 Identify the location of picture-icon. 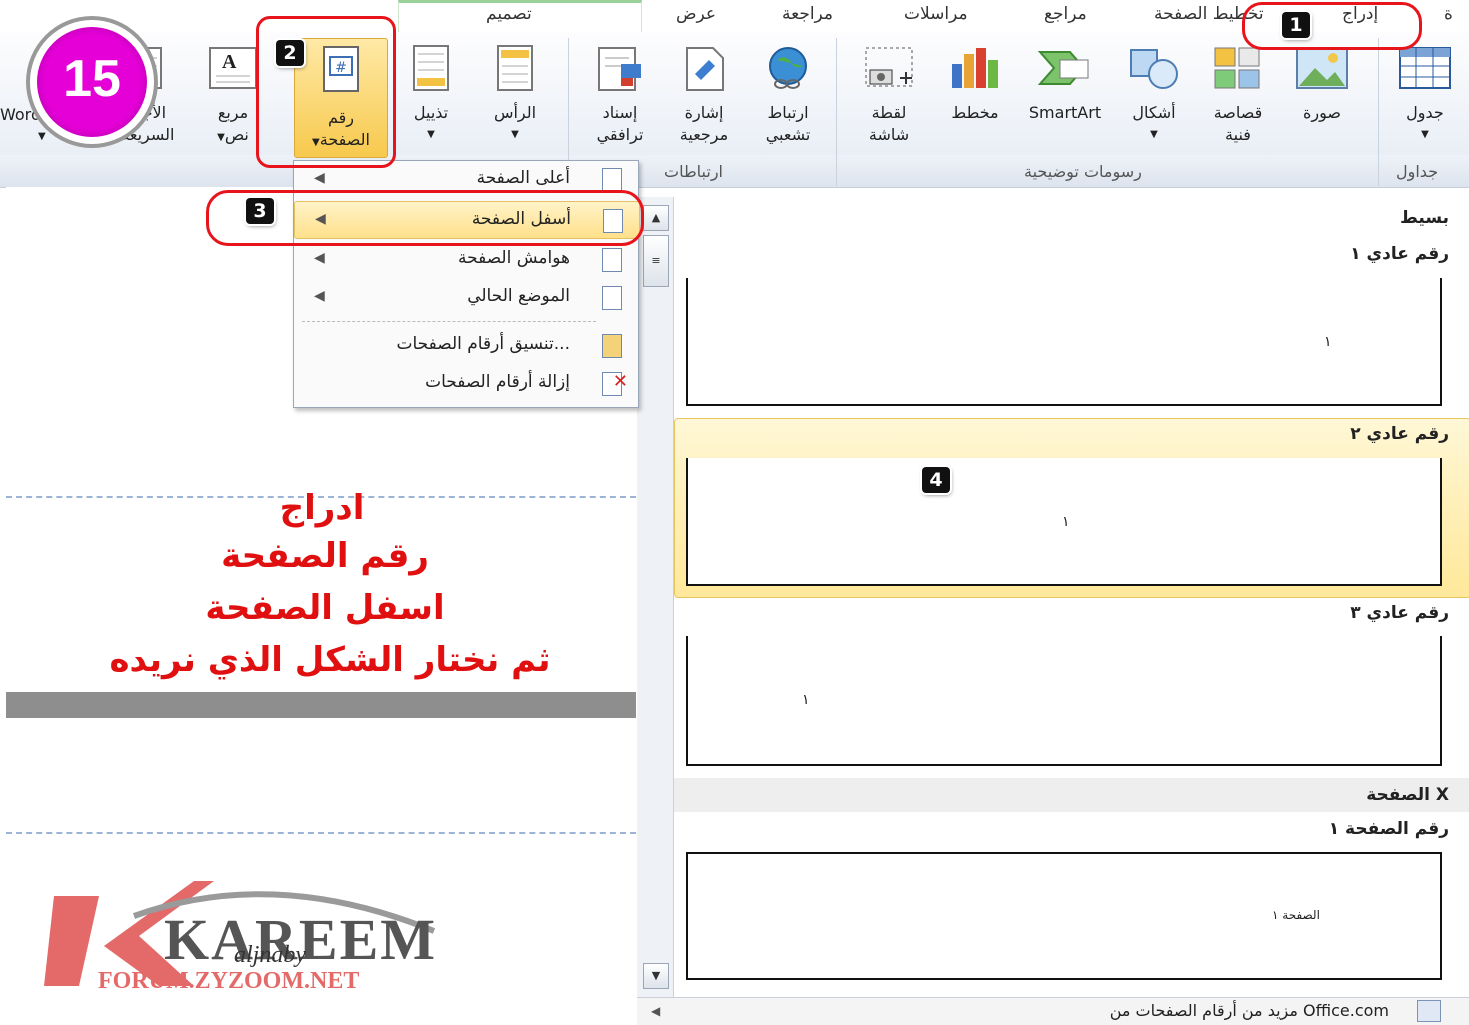
(1322, 68).